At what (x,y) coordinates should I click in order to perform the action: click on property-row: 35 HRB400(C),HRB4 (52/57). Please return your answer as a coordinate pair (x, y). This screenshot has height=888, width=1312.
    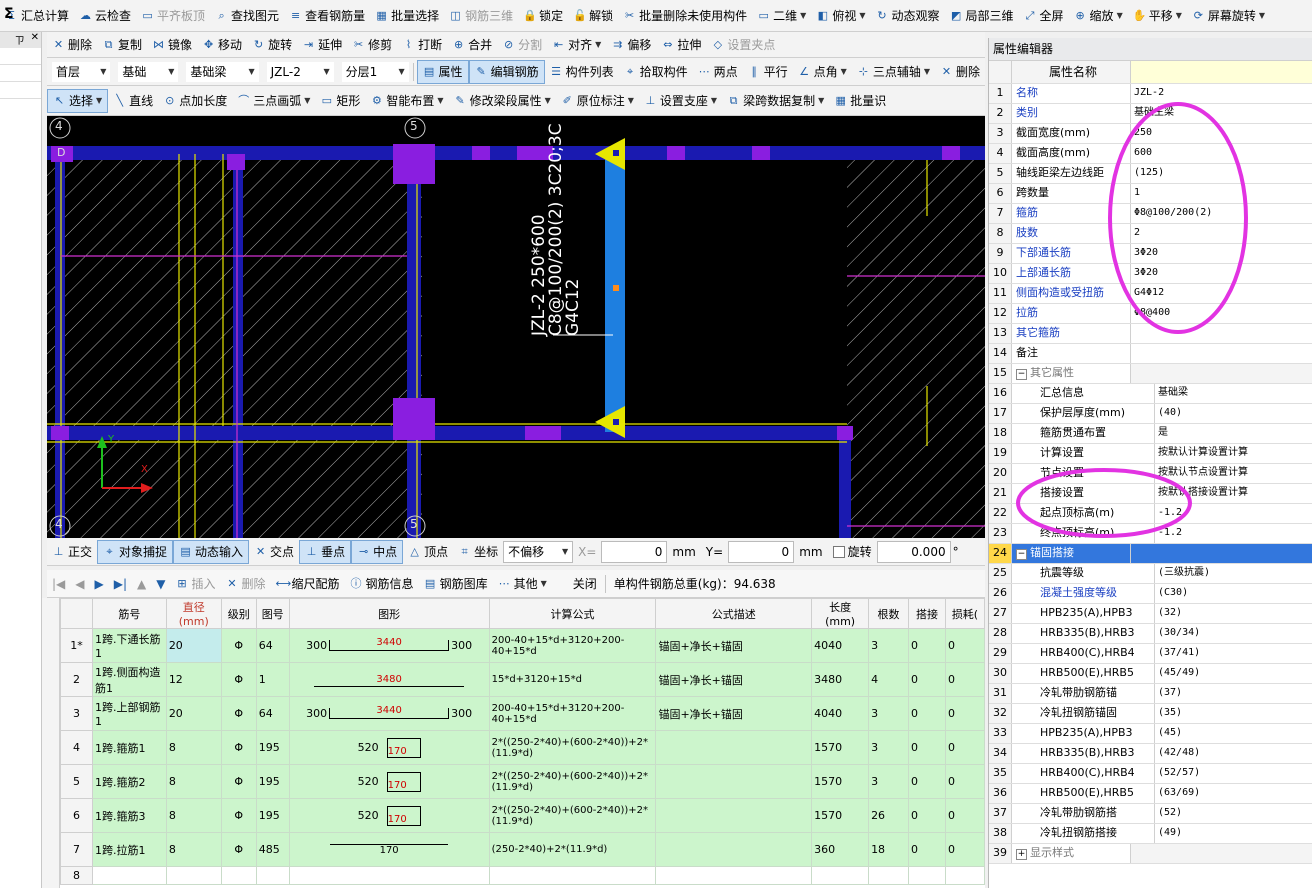
    Looking at the image, I should click on (1150, 774).